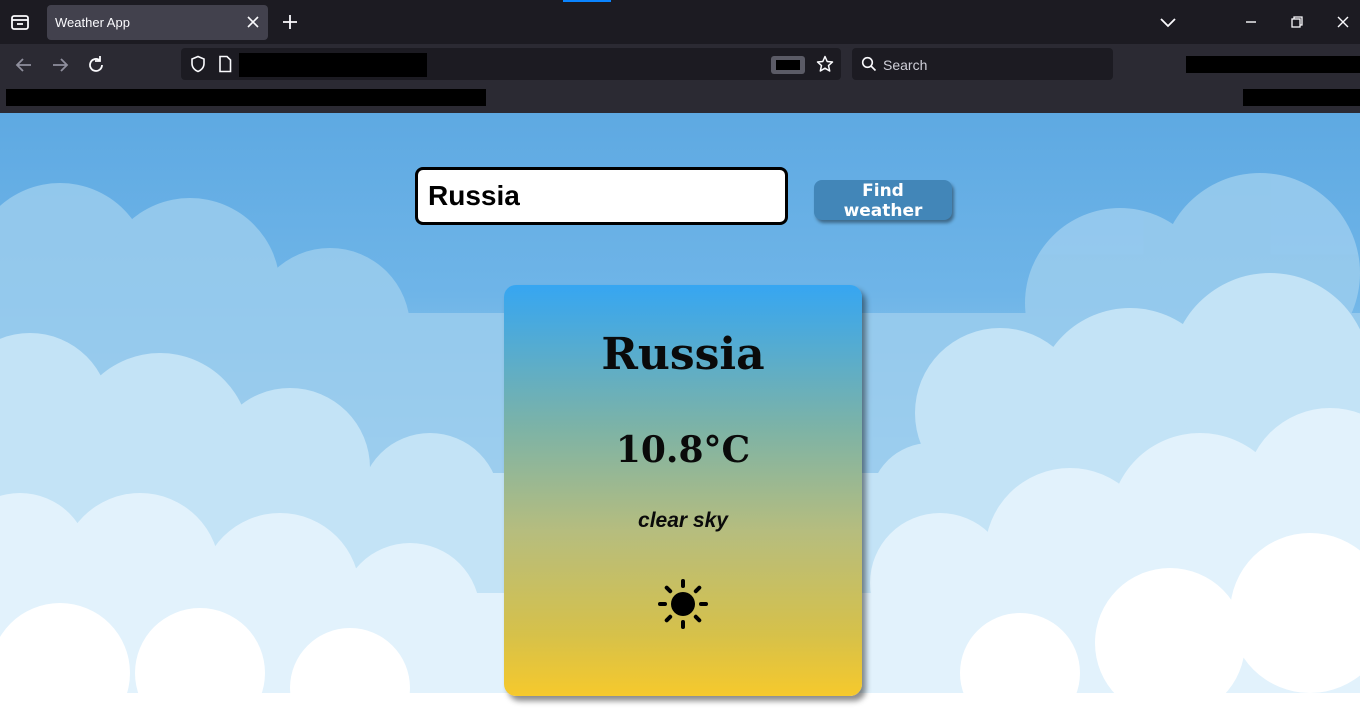 The image size is (1360, 726). I want to click on star-icon, so click(825, 64).